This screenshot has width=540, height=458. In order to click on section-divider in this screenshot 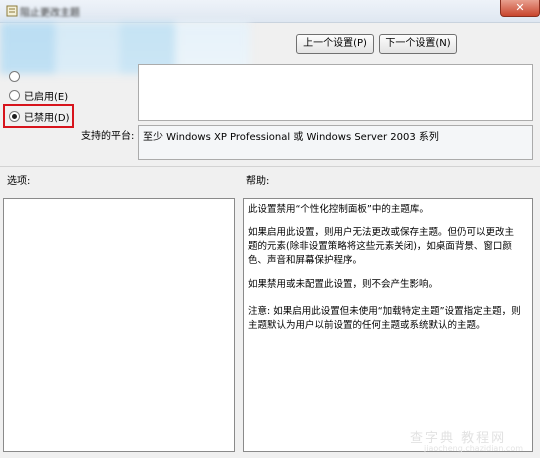, I will do `click(270, 166)`.